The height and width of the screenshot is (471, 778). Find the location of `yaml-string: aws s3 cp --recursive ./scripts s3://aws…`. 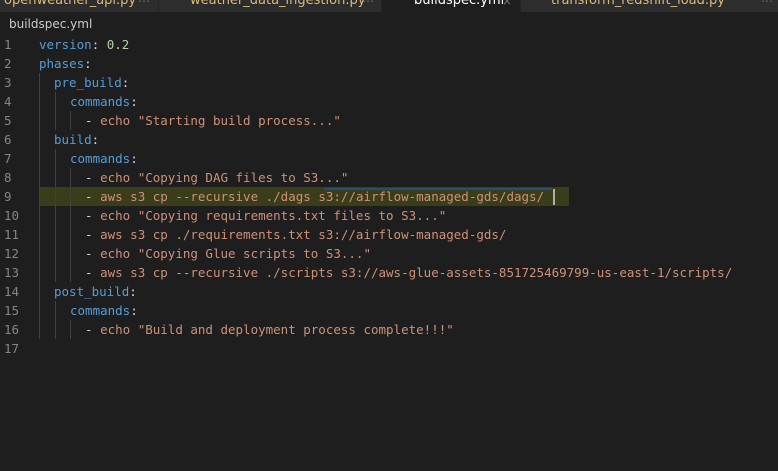

yaml-string: aws s3 cp --recursive ./scripts s3://aws… is located at coordinates (416, 272).